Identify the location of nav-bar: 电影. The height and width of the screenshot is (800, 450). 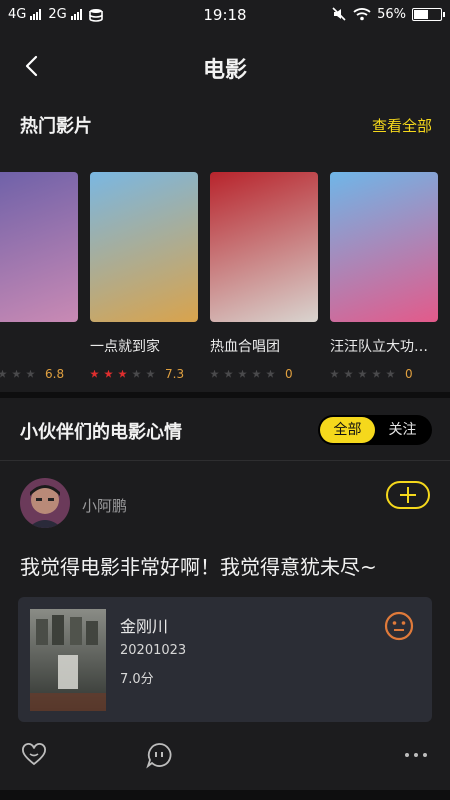
(225, 66).